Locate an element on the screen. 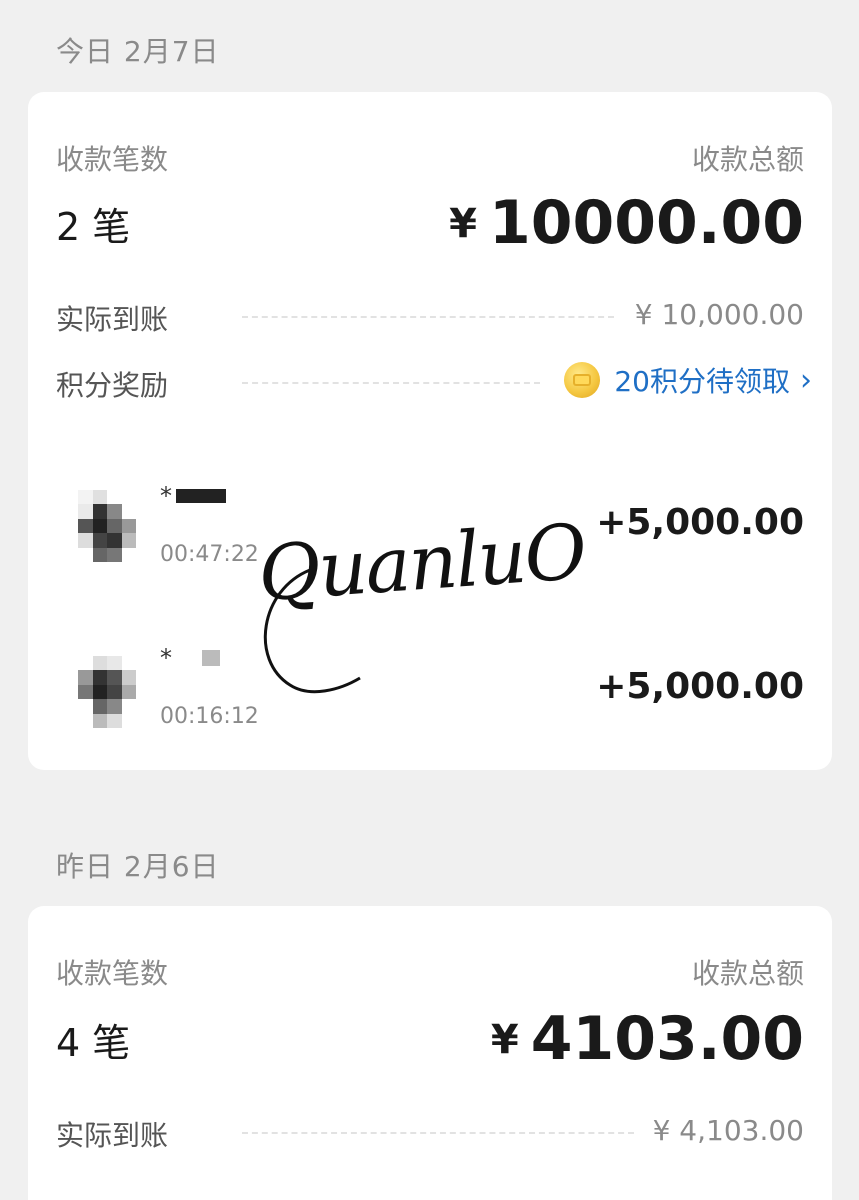 The width and height of the screenshot is (859, 1200). claim-points-link: 20积分待领取 › is located at coordinates (688, 380).